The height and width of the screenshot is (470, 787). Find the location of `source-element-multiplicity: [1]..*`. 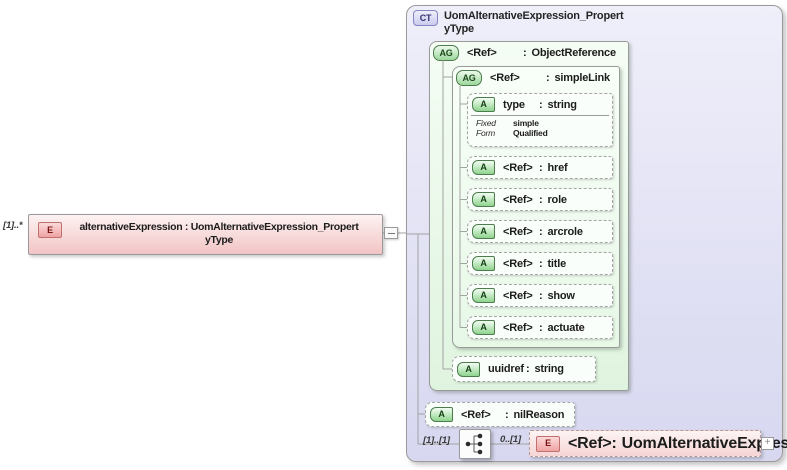

source-element-multiplicity: [1]..* is located at coordinates (13, 225).